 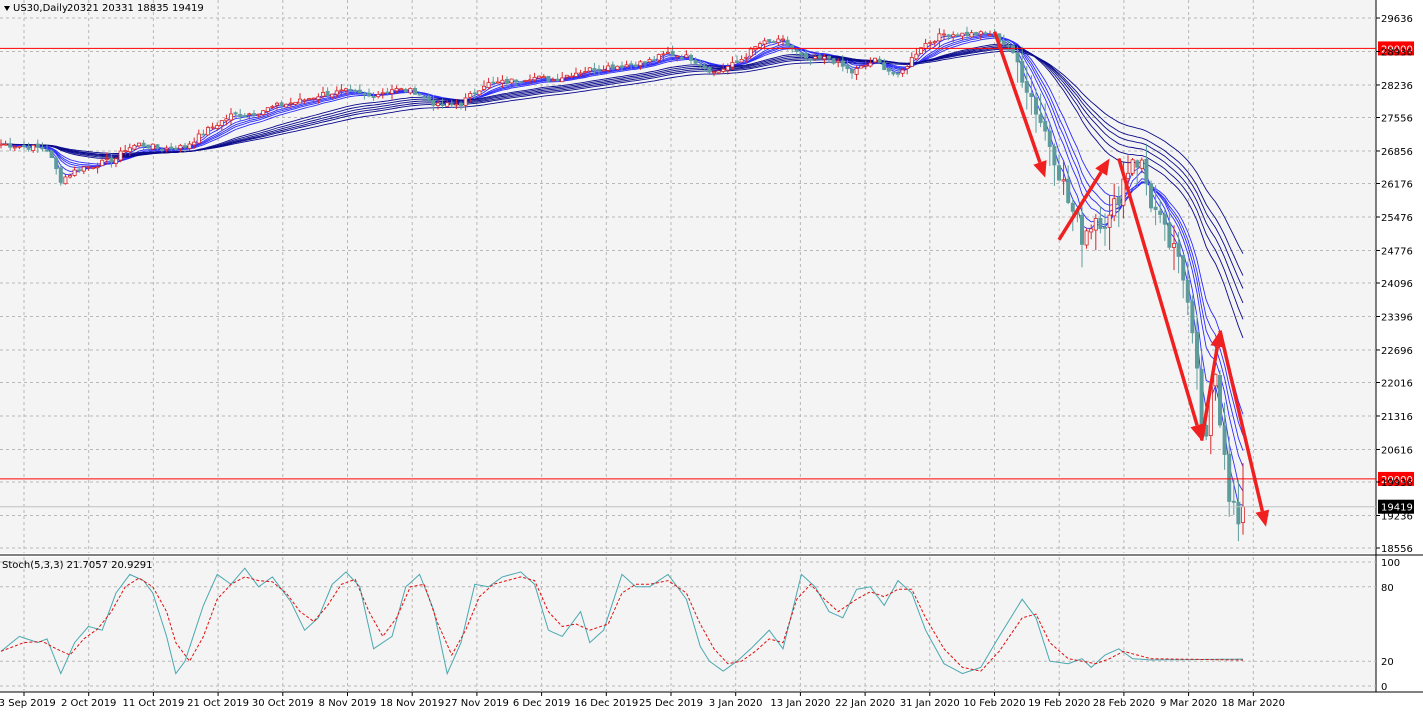 What do you see at coordinates (671, 703) in the screenshot?
I see `date-tick-label: 25 Dec 2019` at bounding box center [671, 703].